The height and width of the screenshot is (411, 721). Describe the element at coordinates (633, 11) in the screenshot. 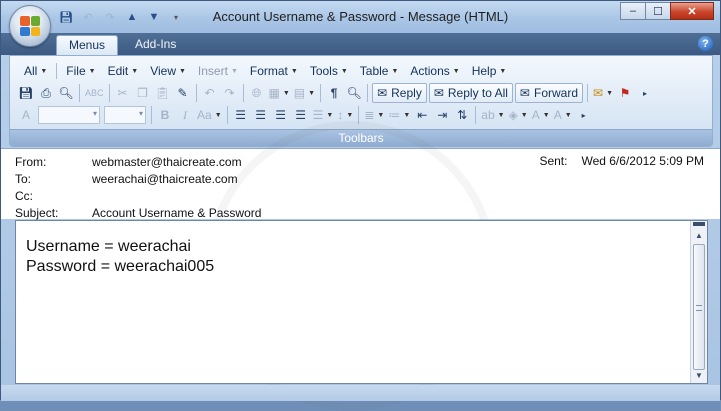

I see `minimize-button: –` at that location.